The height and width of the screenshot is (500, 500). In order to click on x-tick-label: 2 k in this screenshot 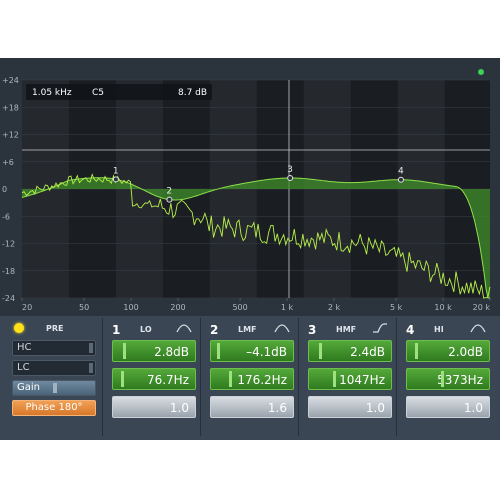, I will do `click(334, 307)`.